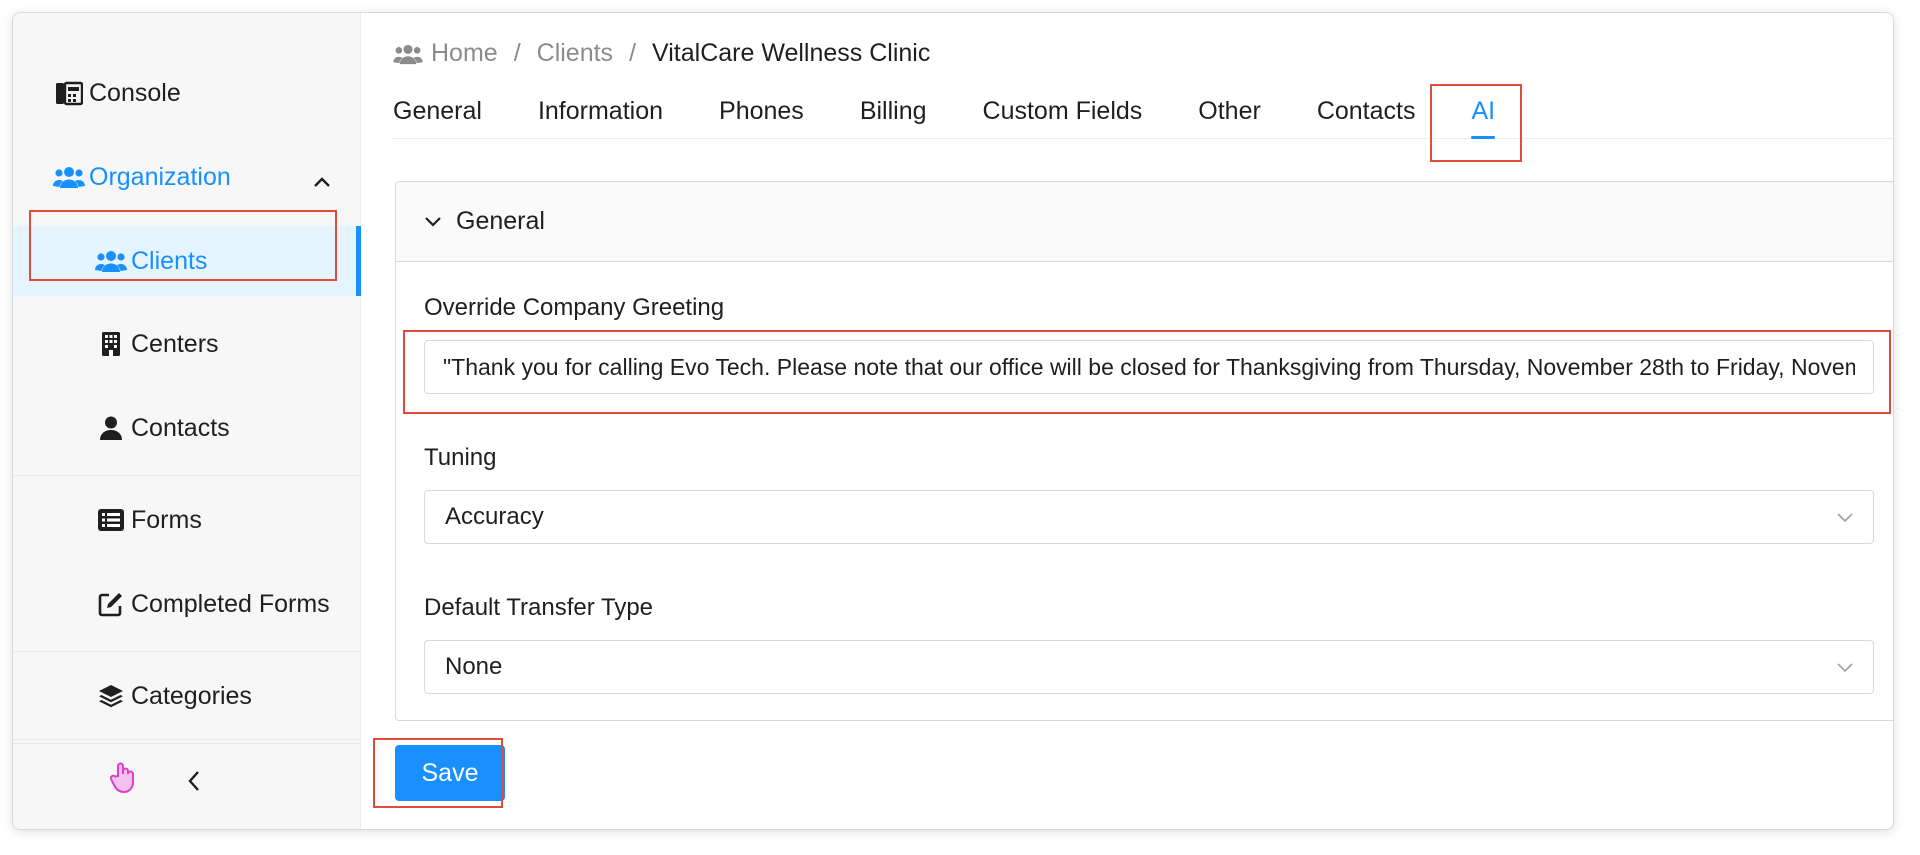 The image size is (1920, 855). What do you see at coordinates (1149, 667) in the screenshot?
I see `transfer-type-select: None` at bounding box center [1149, 667].